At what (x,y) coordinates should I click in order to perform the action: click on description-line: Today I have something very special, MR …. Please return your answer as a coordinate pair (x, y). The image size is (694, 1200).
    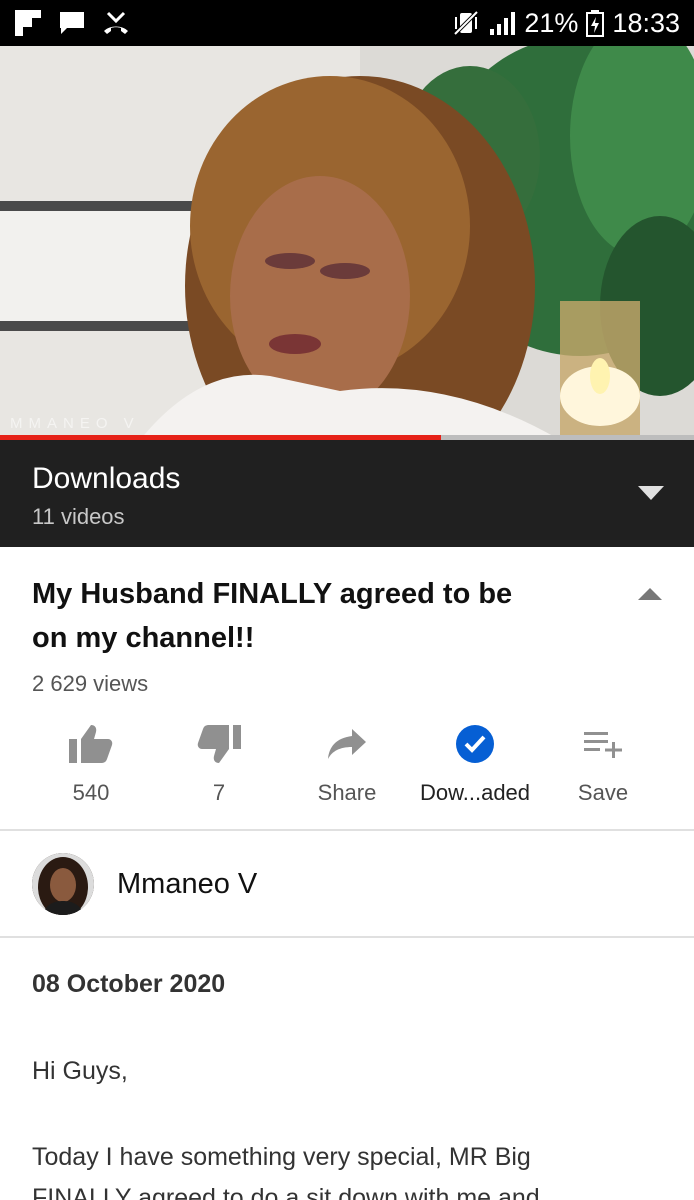
    Looking at the image, I should click on (281, 1157).